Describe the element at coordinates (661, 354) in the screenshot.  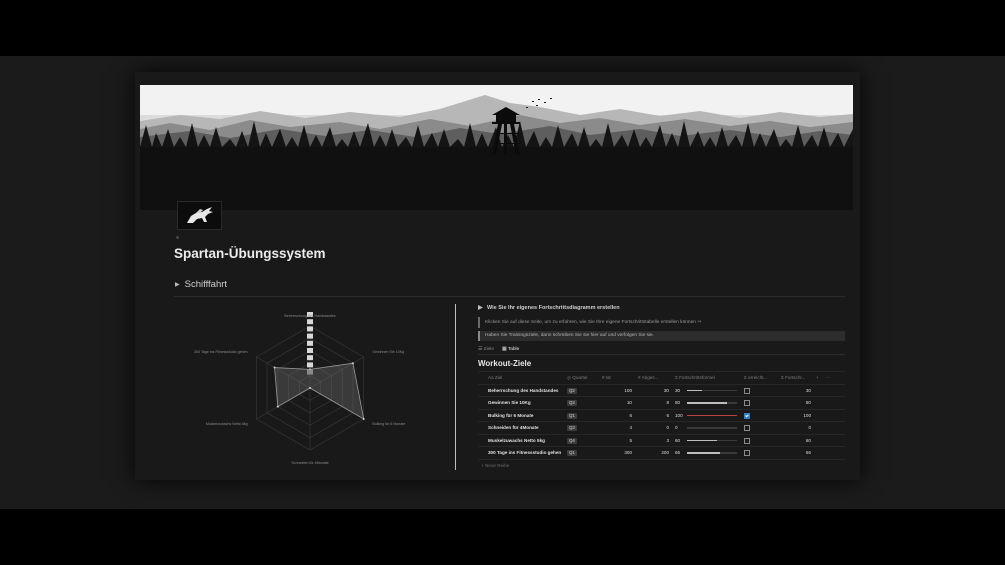
I see `tabs-underline` at that location.